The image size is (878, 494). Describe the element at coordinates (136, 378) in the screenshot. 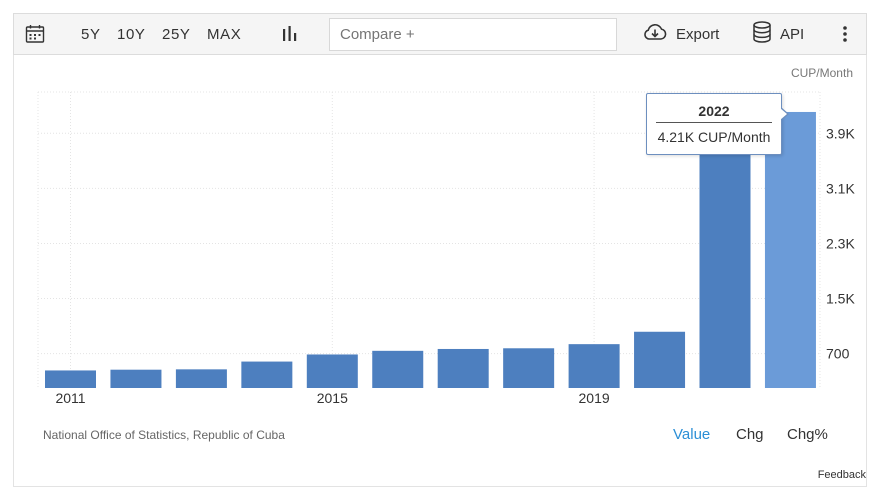

I see `bar-2012` at that location.